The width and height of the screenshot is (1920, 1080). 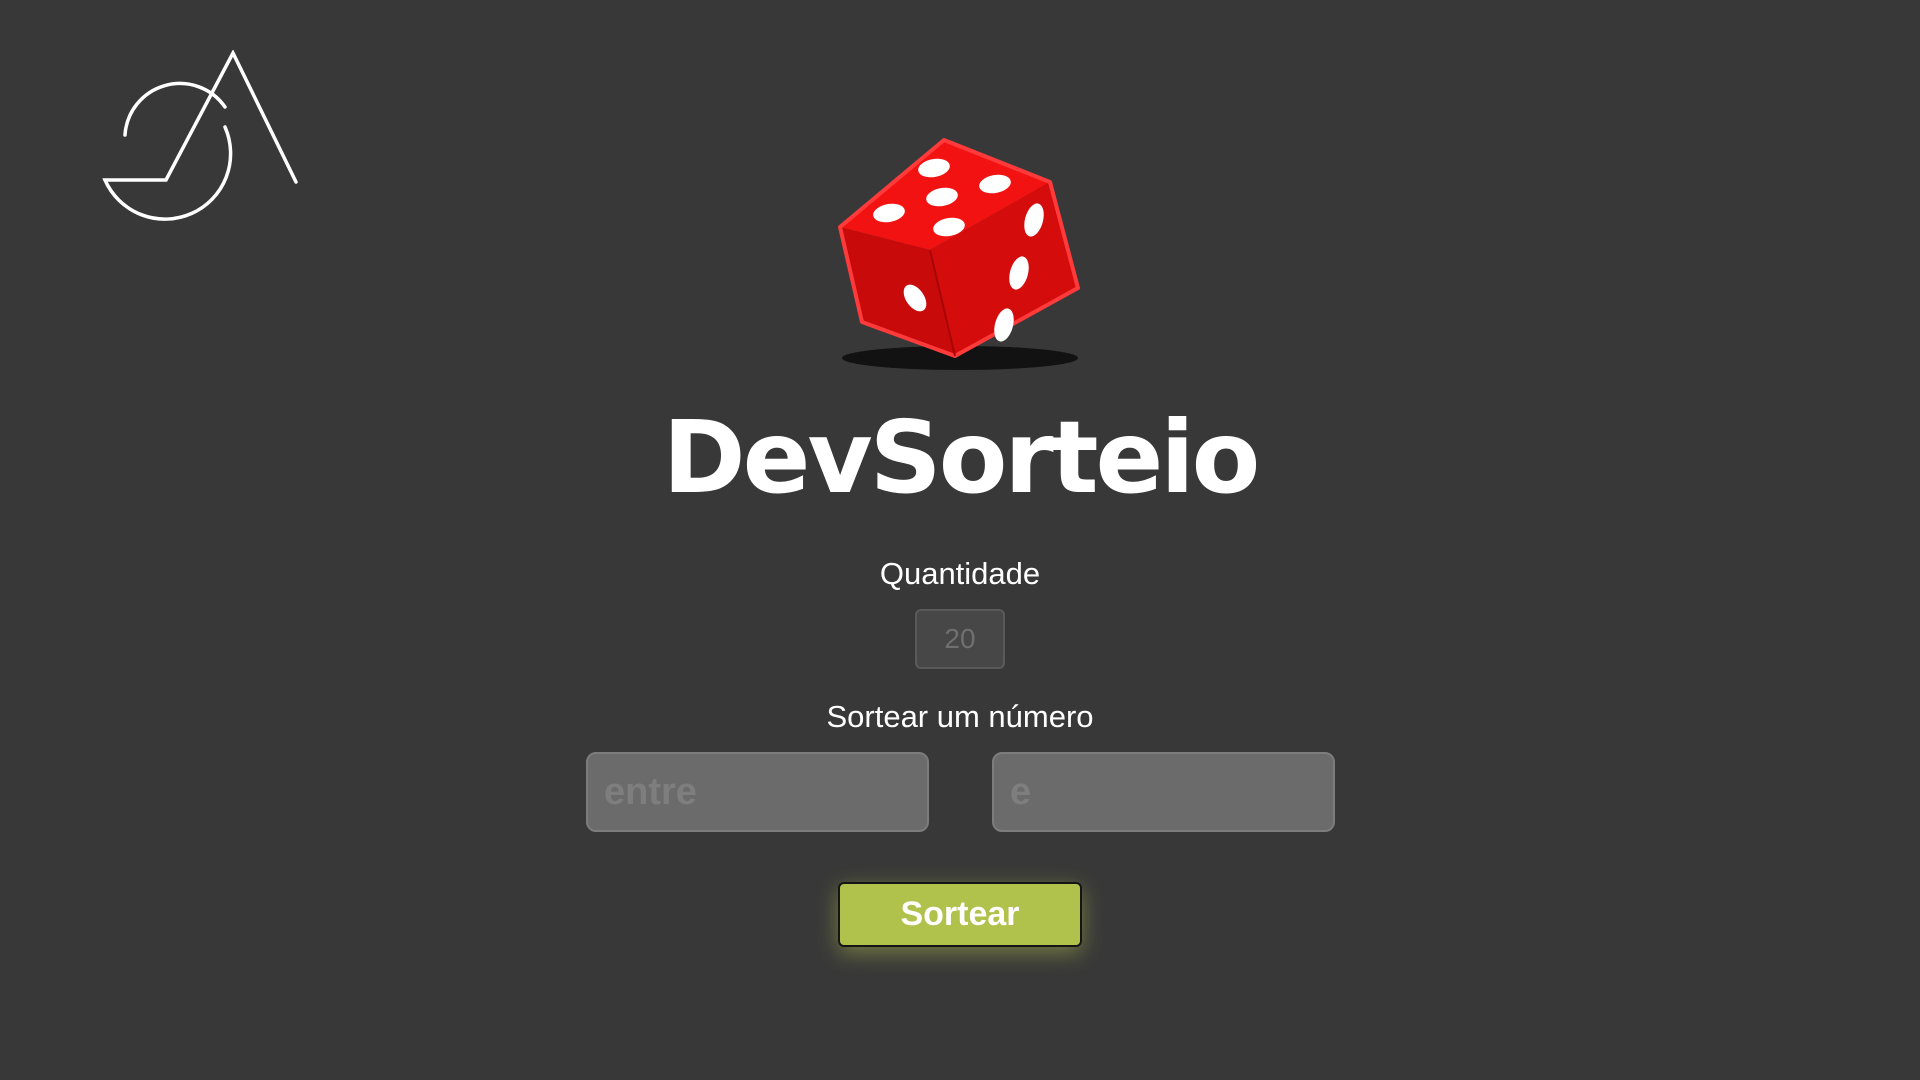 What do you see at coordinates (200, 135) in the screenshot?
I see `ga-logo-icon` at bounding box center [200, 135].